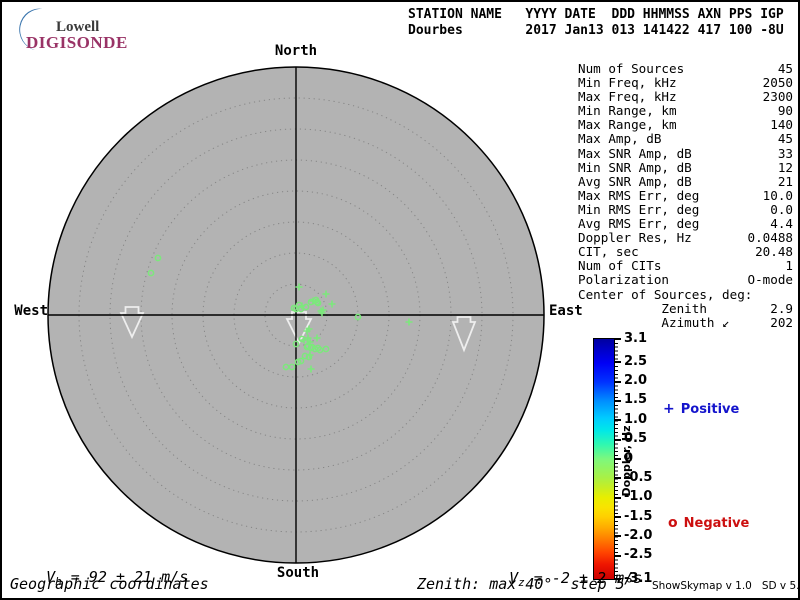 Image resolution: width=800 pixels, height=600 pixels. What do you see at coordinates (639, 224) in the screenshot?
I see `parameter-label: Avg RMS Err, deg` at bounding box center [639, 224].